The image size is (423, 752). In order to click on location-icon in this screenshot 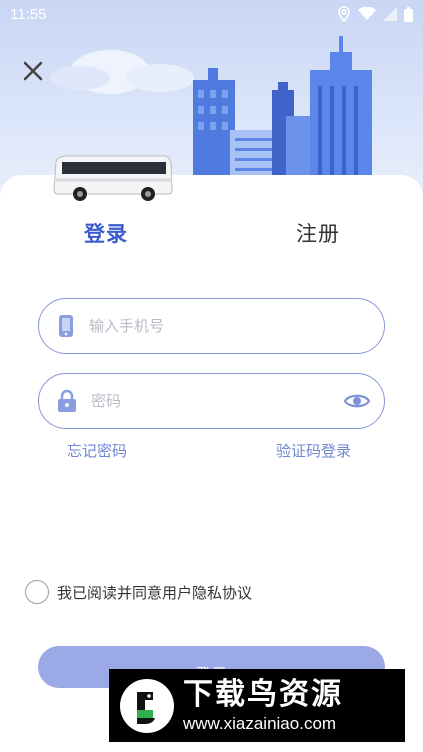, I will do `click(344, 14)`.